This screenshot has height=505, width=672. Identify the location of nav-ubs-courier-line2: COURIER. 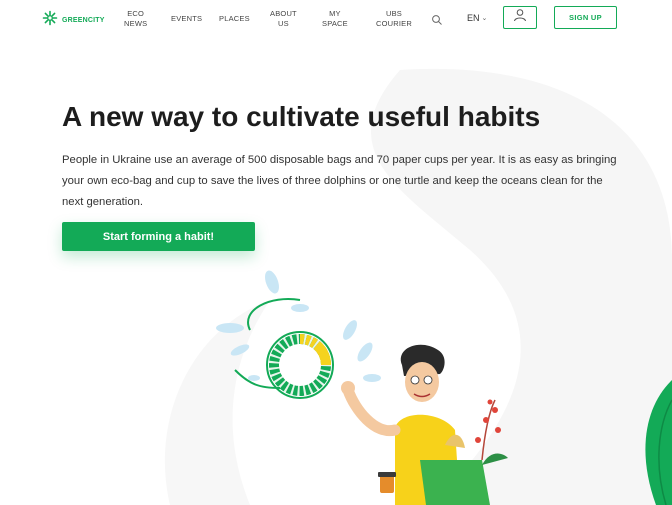
(394, 23).